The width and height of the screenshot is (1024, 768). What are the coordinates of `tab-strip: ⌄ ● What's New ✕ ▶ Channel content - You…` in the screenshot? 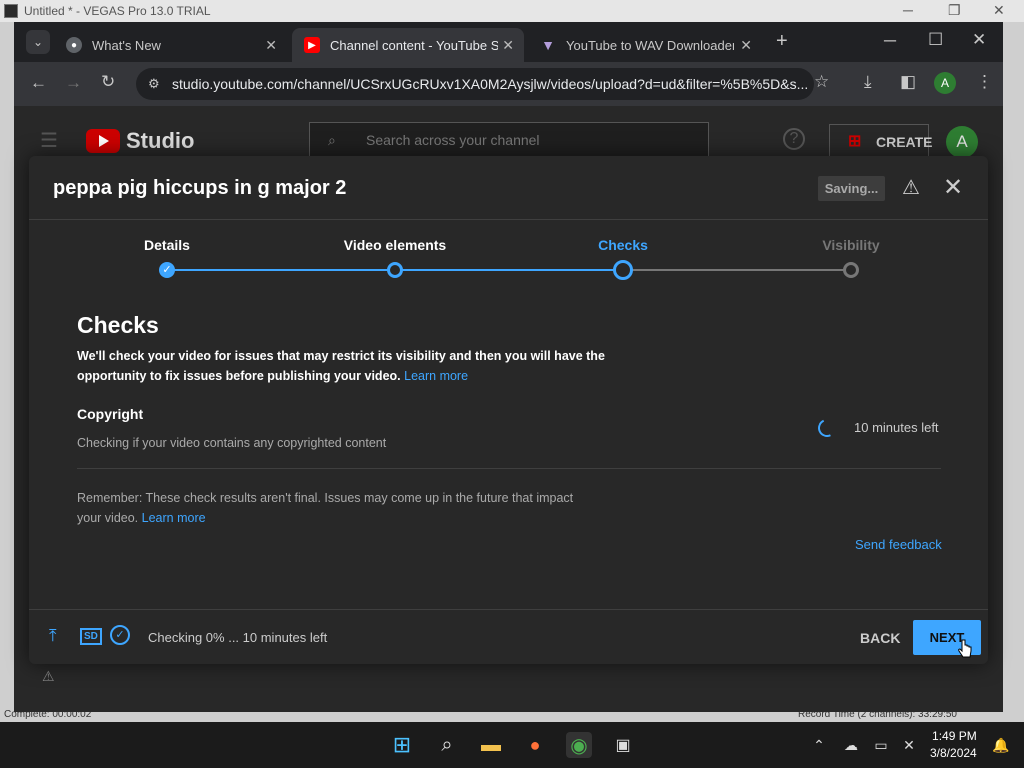 It's located at (508, 42).